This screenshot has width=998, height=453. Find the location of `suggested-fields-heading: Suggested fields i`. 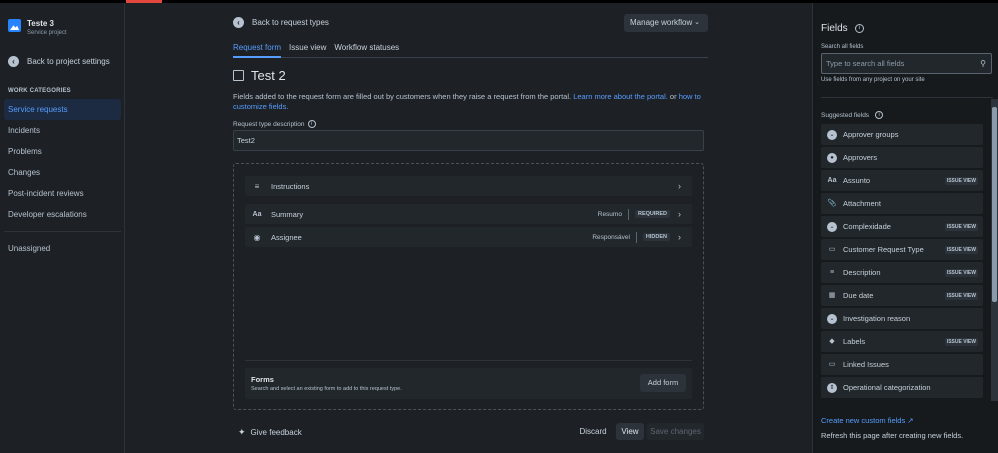

suggested-fields-heading: Suggested fields i is located at coordinates (852, 115).